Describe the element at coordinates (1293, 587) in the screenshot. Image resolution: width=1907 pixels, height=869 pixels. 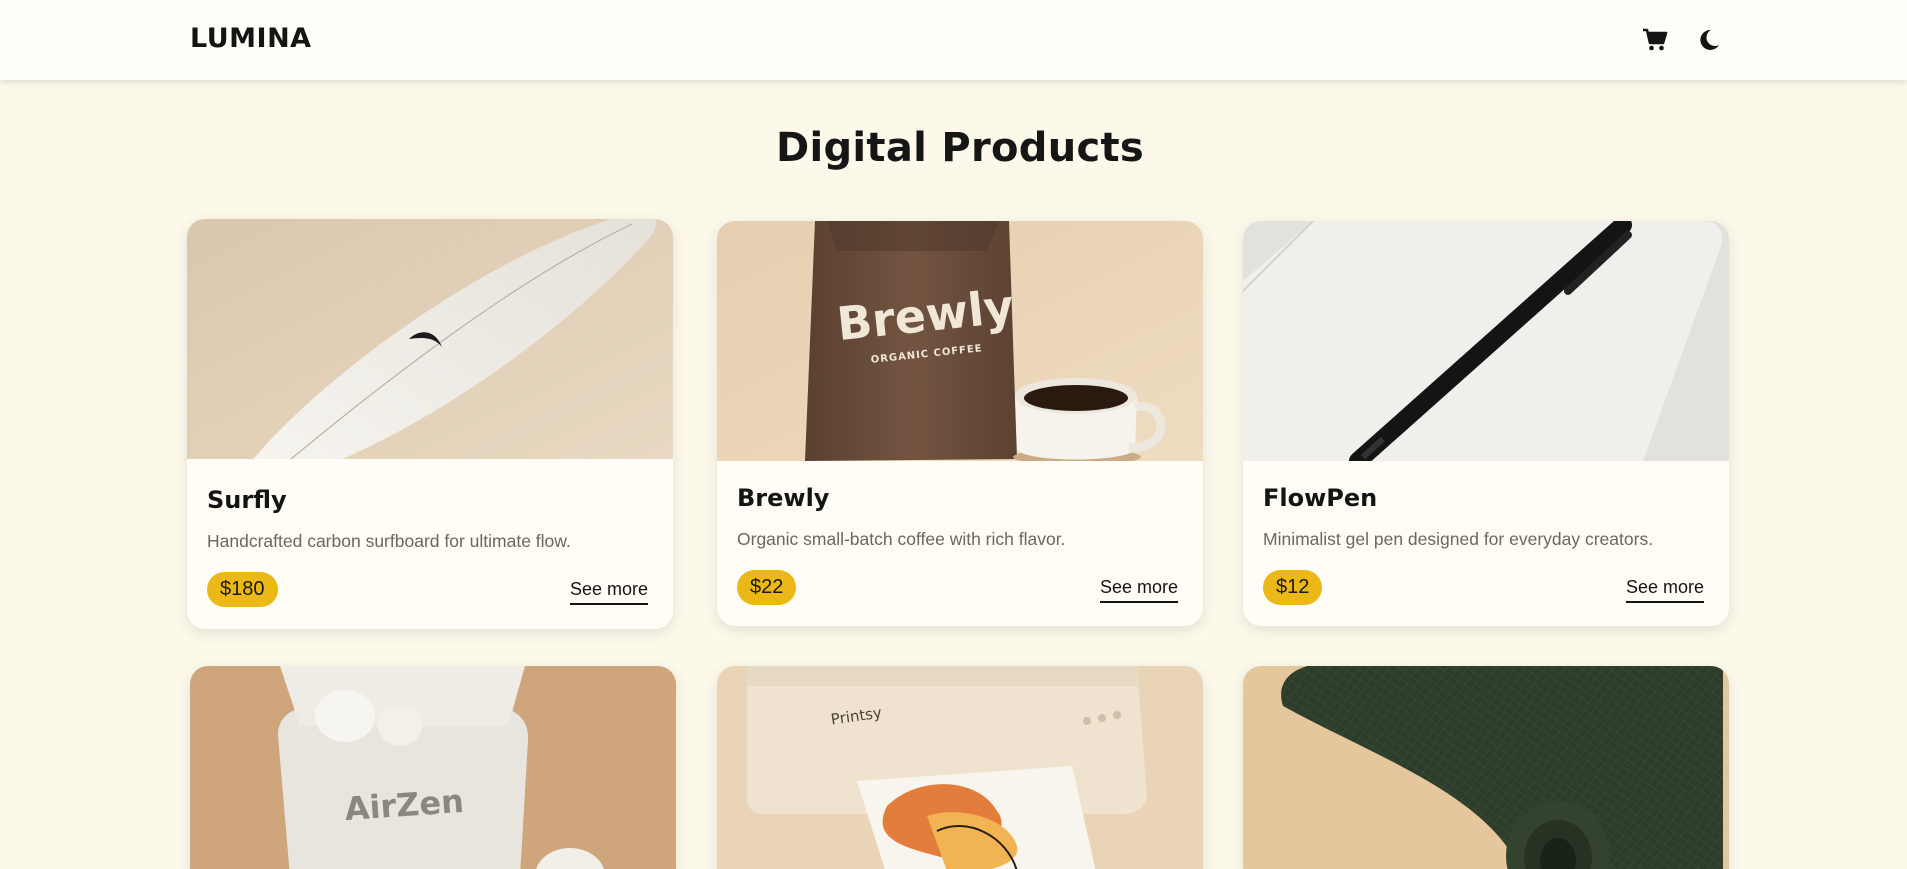
I see `price-badge: $12` at that location.